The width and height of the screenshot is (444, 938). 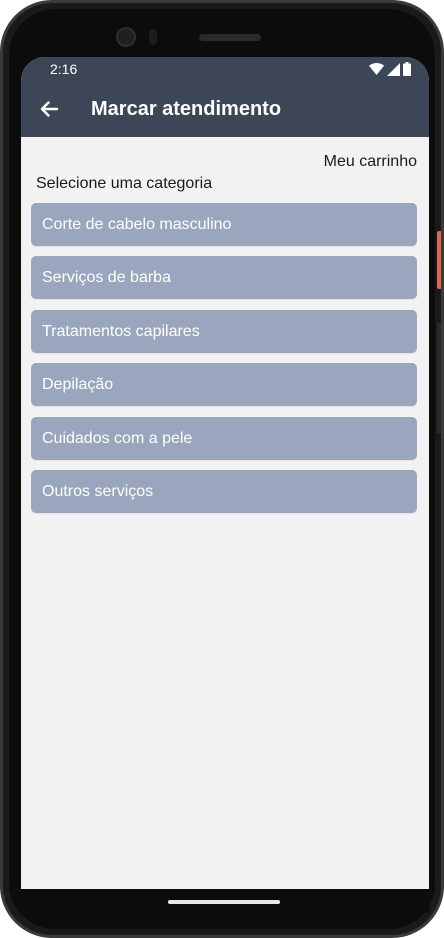 I want to click on category-button-barba: Serviços de barba, so click(x=224, y=278).